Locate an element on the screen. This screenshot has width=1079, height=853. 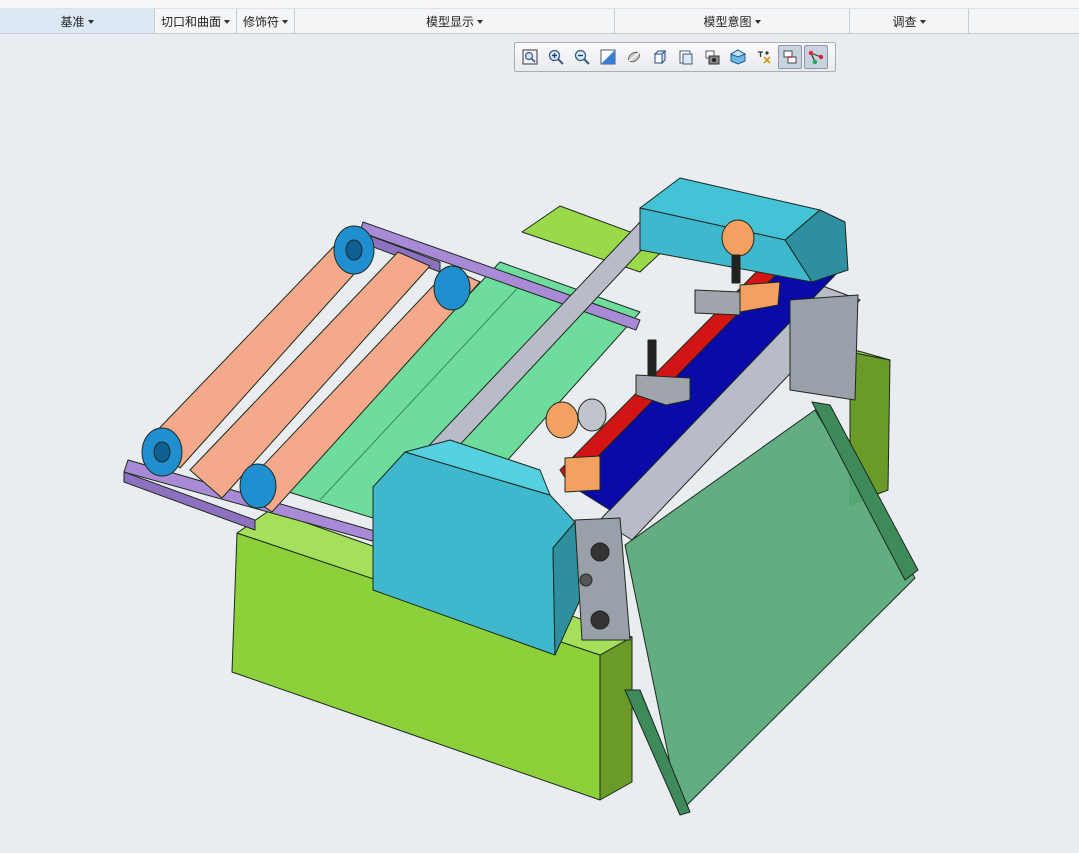
group-cut-surface: 切口和曲面 is located at coordinates (196, 21).